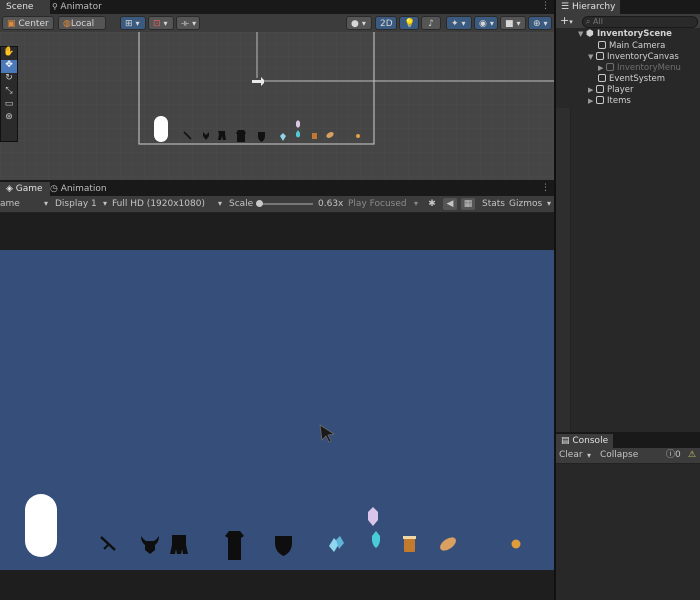 The image size is (700, 600). What do you see at coordinates (9, 79) in the screenshot?
I see `rotate-tool-icon: ↻` at bounding box center [9, 79].